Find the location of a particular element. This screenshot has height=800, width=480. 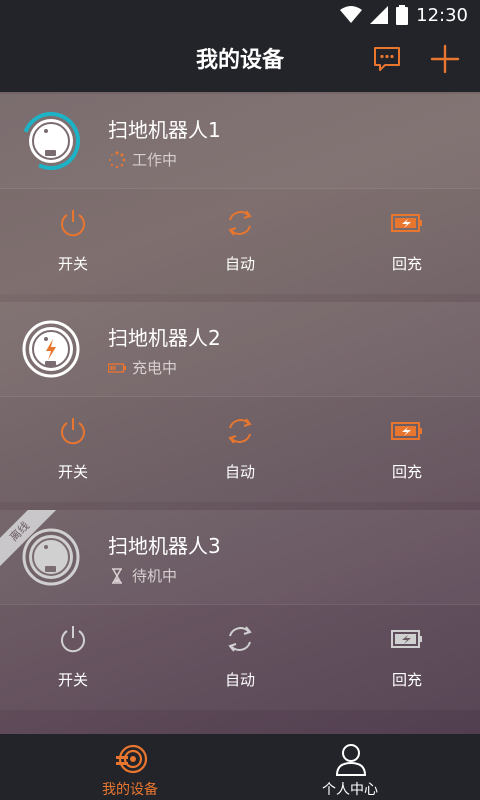

robot-vacuum-avatar-offline is located at coordinates (51, 557).